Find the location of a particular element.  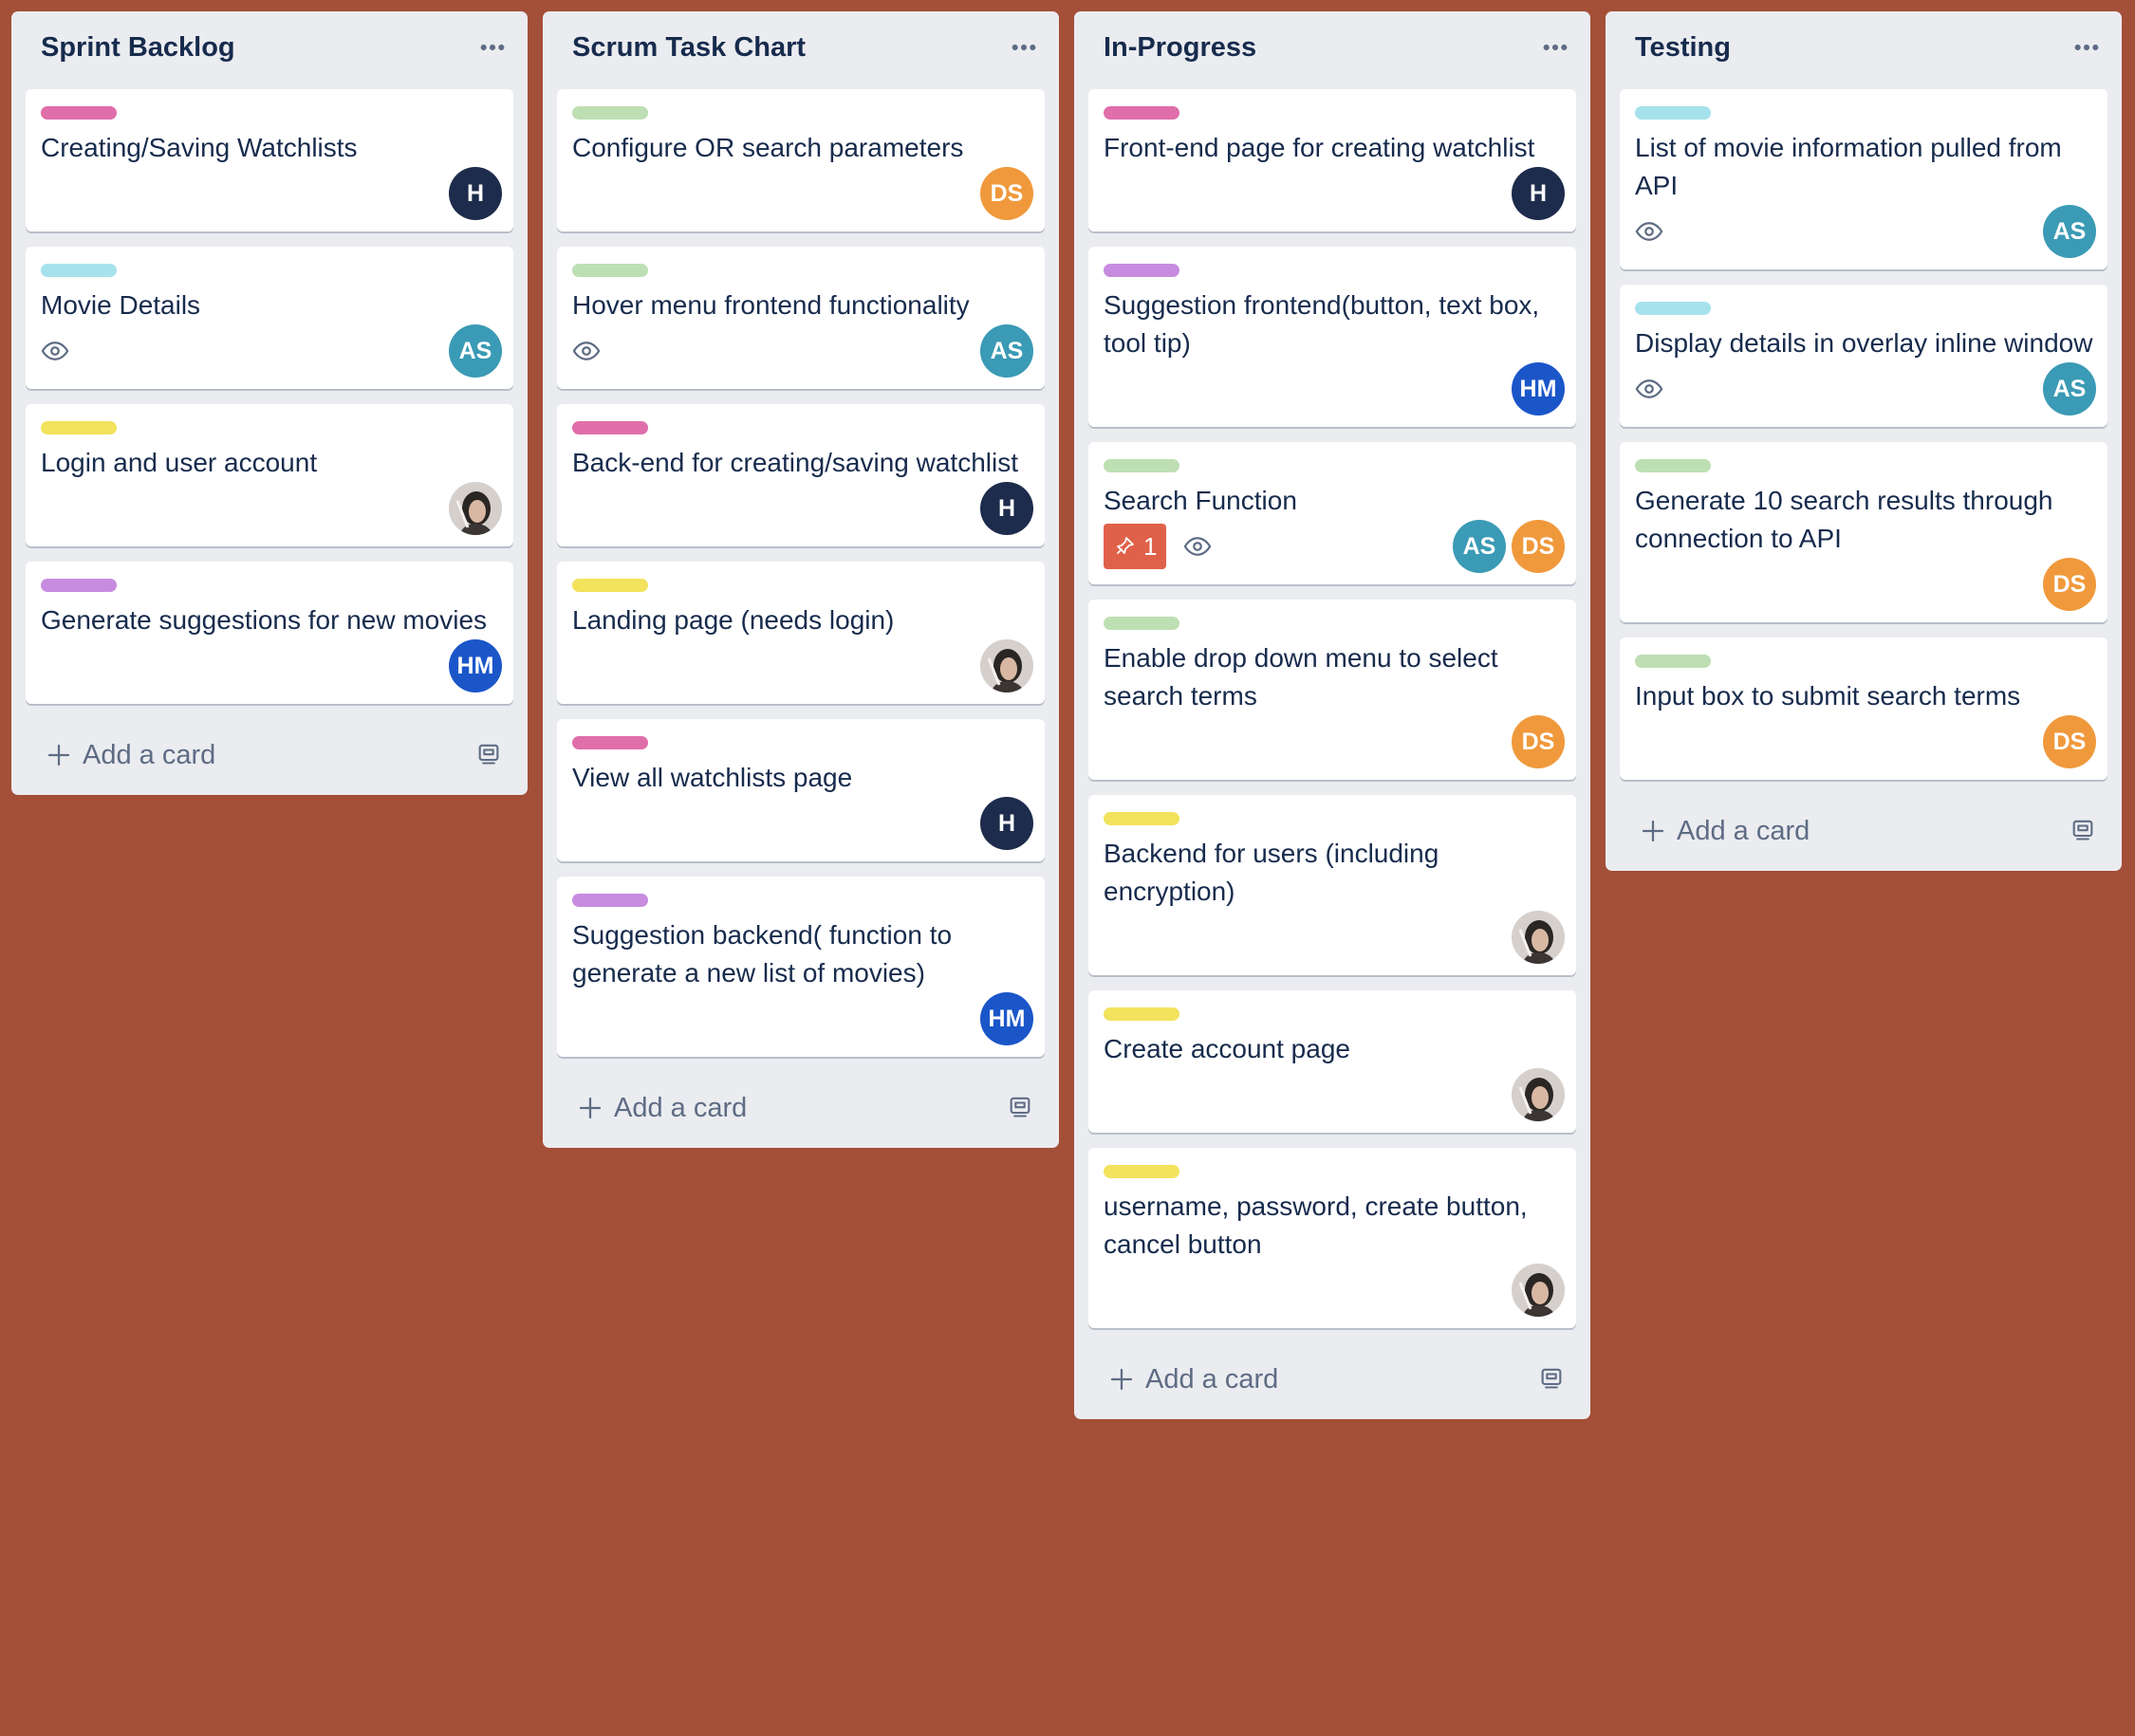

card: Front-end page for creating watchlist H is located at coordinates (1332, 160).